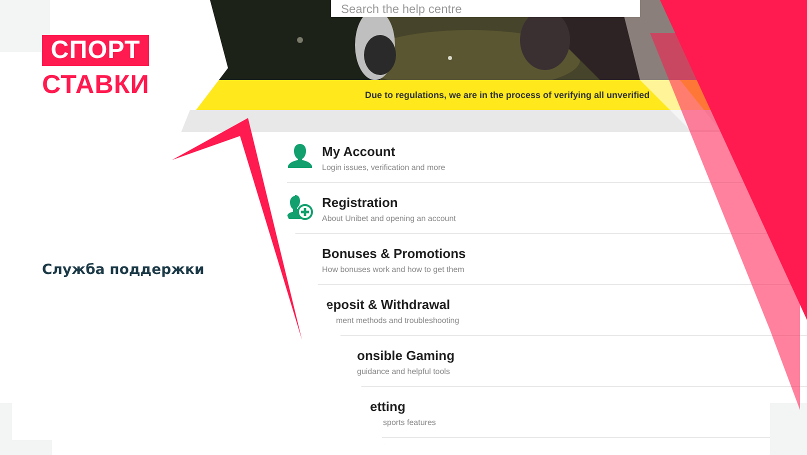  What do you see at coordinates (388, 406) in the screenshot?
I see `category-title: etting` at bounding box center [388, 406].